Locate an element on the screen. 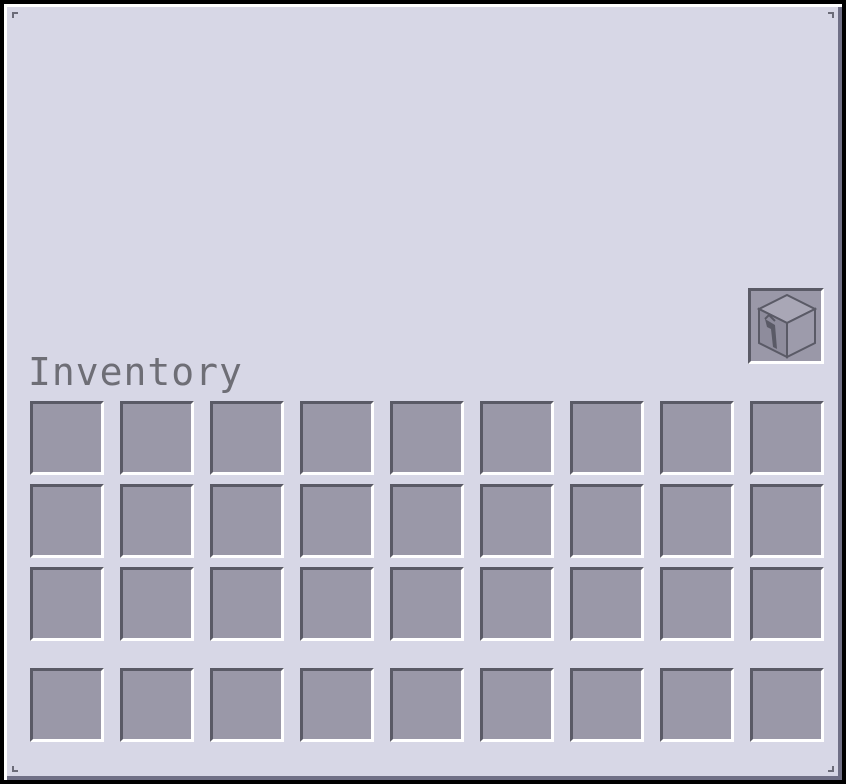  crafting-box-icon is located at coordinates (787, 326).